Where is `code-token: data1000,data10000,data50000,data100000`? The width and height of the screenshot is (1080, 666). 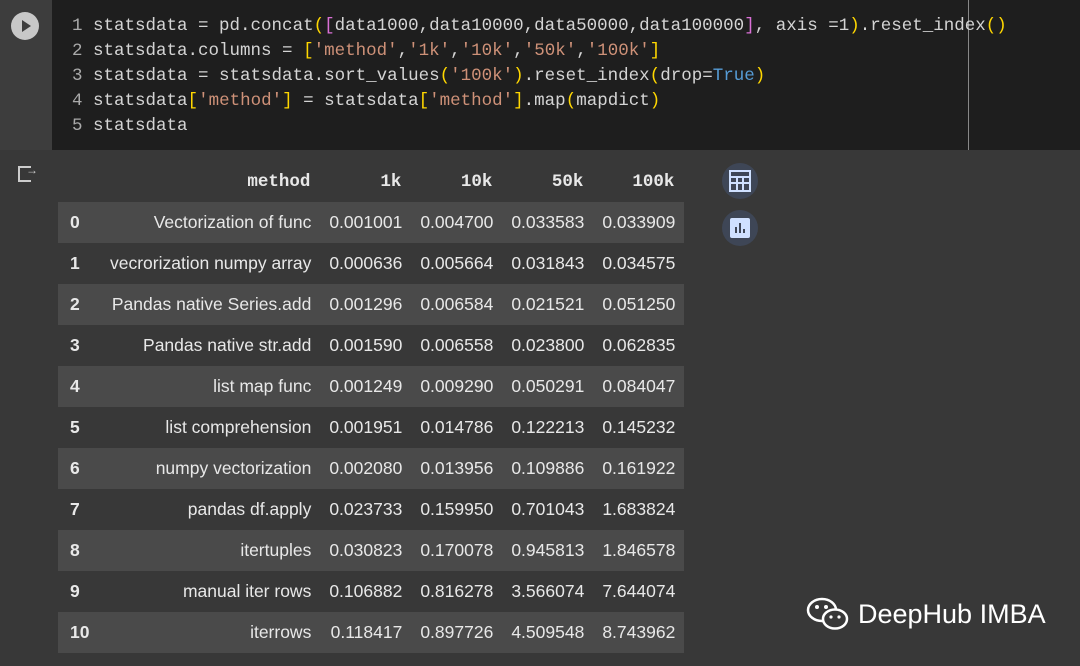
code-token: data1000,data10000,data50000,data100000 is located at coordinates (539, 26).